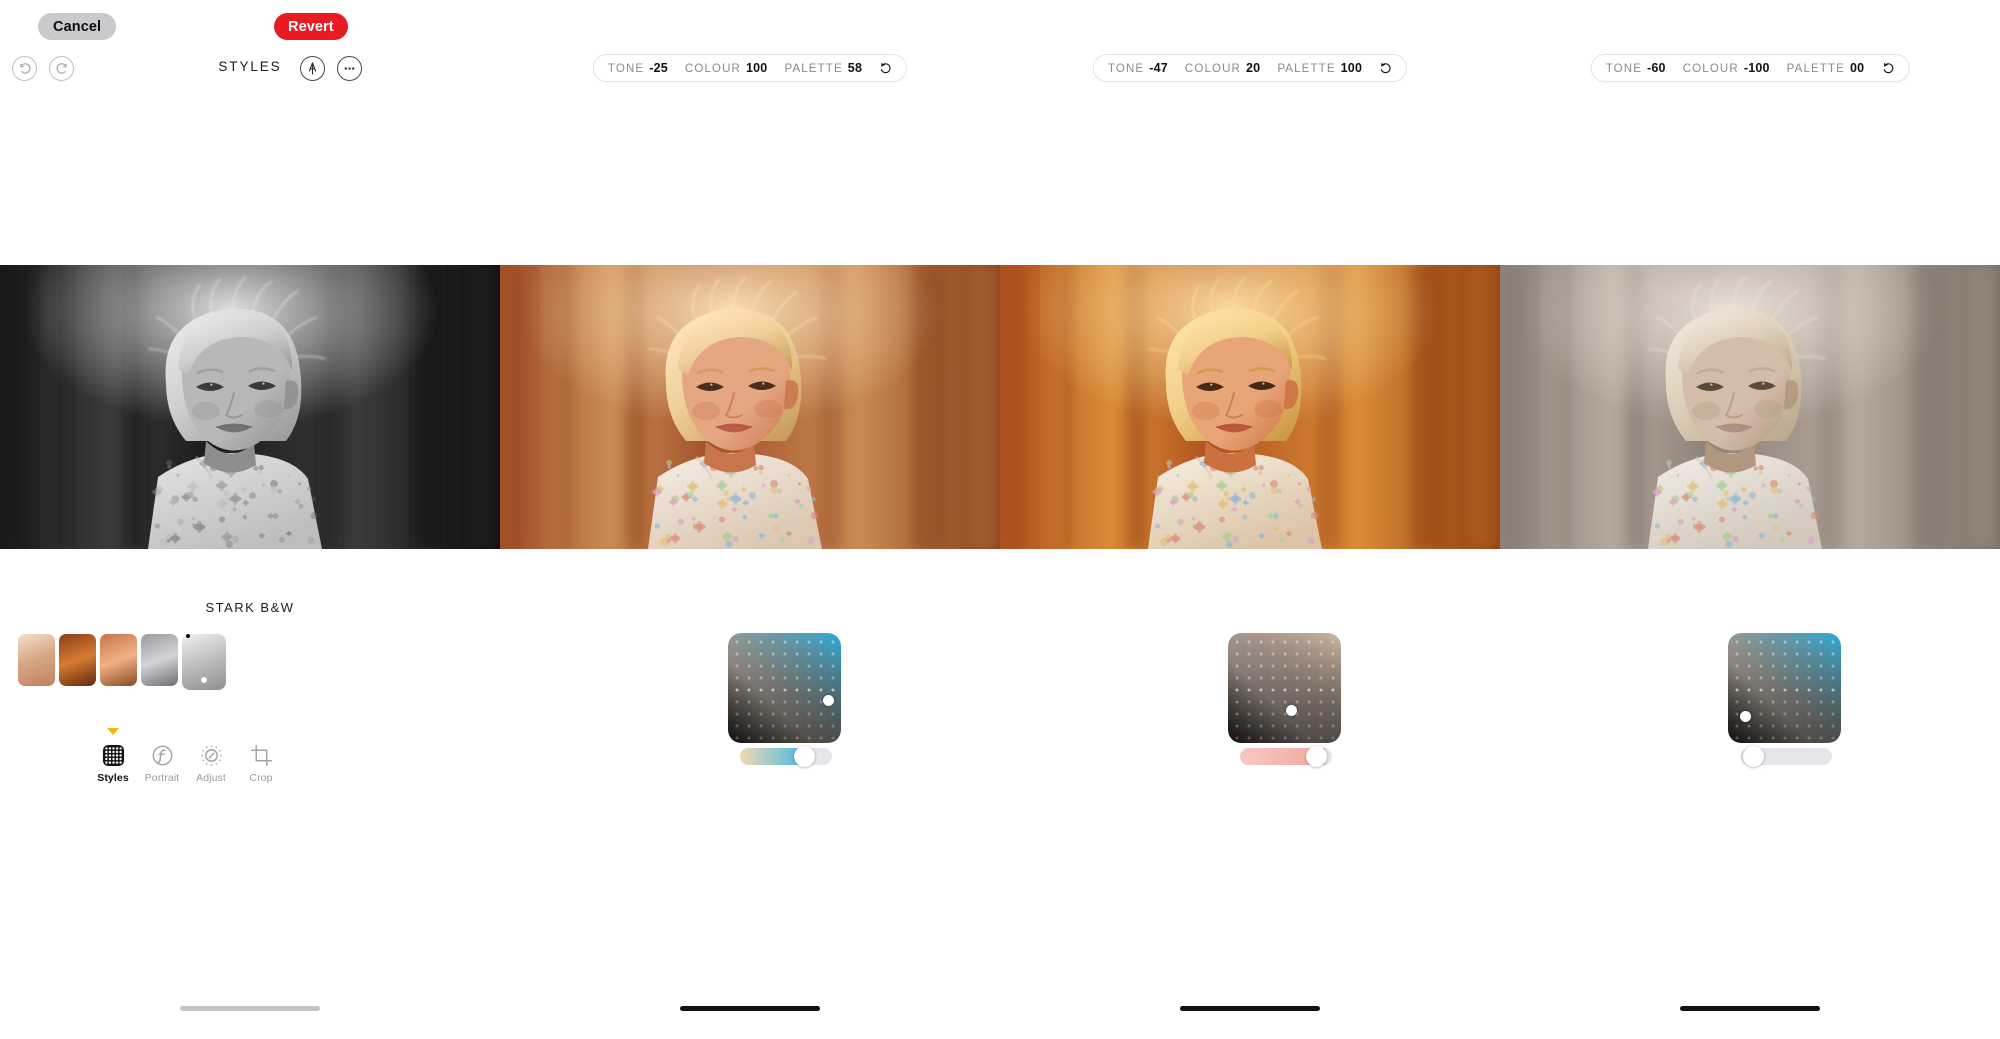 The height and width of the screenshot is (1039, 2000). Describe the element at coordinates (159, 660) in the screenshot. I see `style-thumb-vivid-cool` at that location.